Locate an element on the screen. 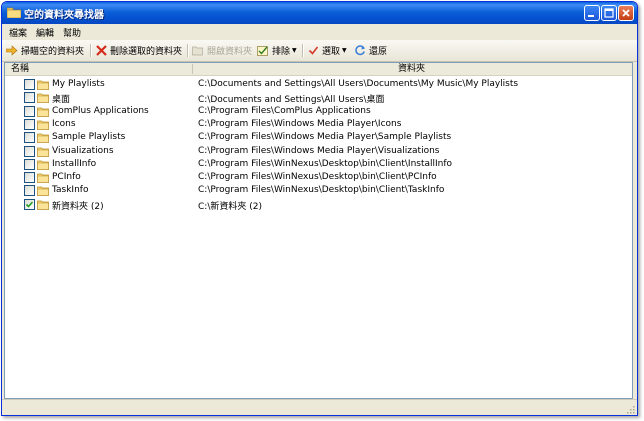 This screenshot has height=421, width=644. scan-label: 掃瞄空的資料夾 is located at coordinates (53, 51).